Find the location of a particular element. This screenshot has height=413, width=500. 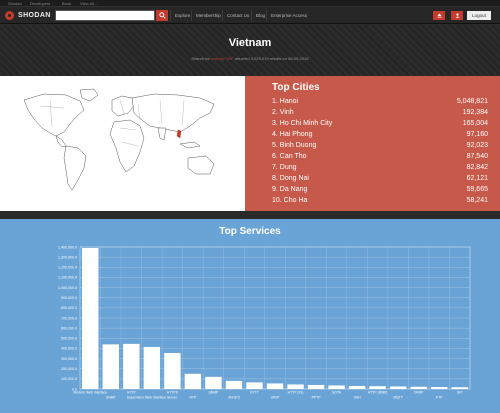

city-count: 87,540 is located at coordinates (477, 156).